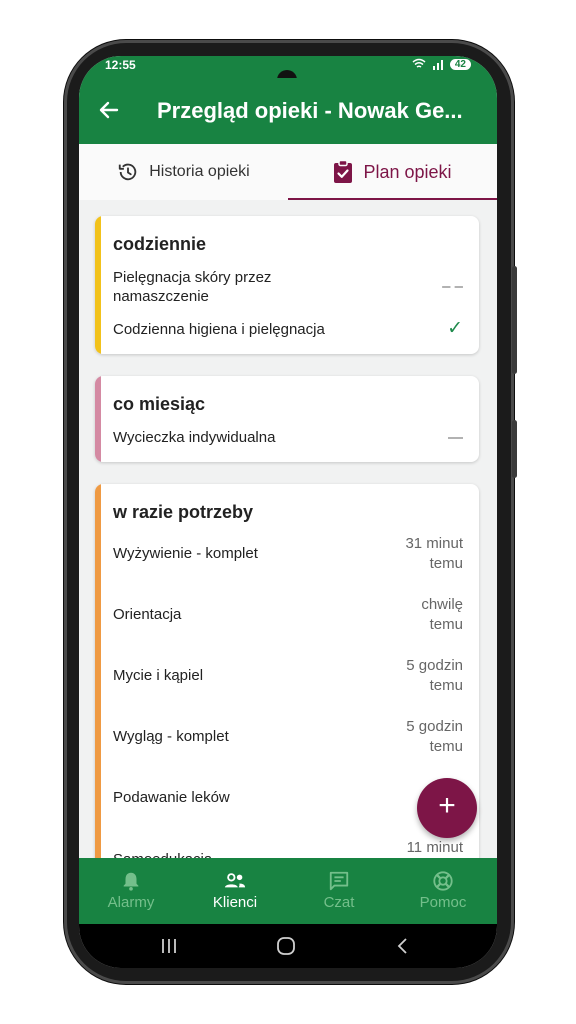  Describe the element at coordinates (131, 881) in the screenshot. I see `bell-icon` at that location.